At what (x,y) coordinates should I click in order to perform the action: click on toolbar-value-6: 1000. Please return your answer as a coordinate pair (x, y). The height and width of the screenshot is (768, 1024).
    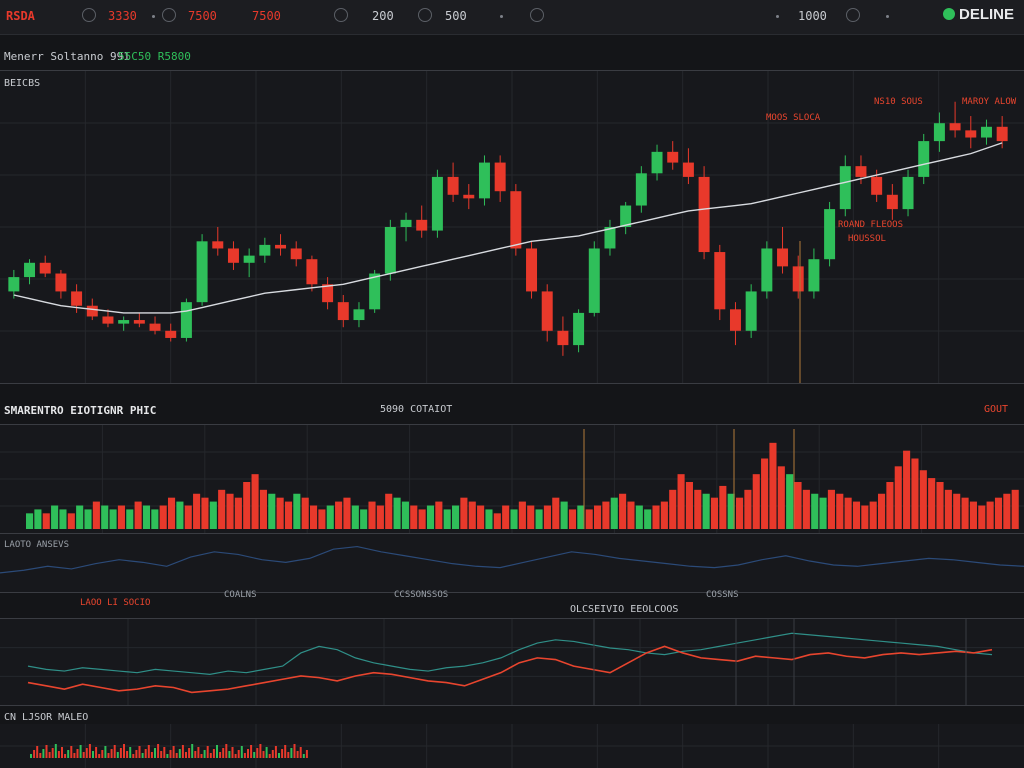
    Looking at the image, I should click on (812, 16).